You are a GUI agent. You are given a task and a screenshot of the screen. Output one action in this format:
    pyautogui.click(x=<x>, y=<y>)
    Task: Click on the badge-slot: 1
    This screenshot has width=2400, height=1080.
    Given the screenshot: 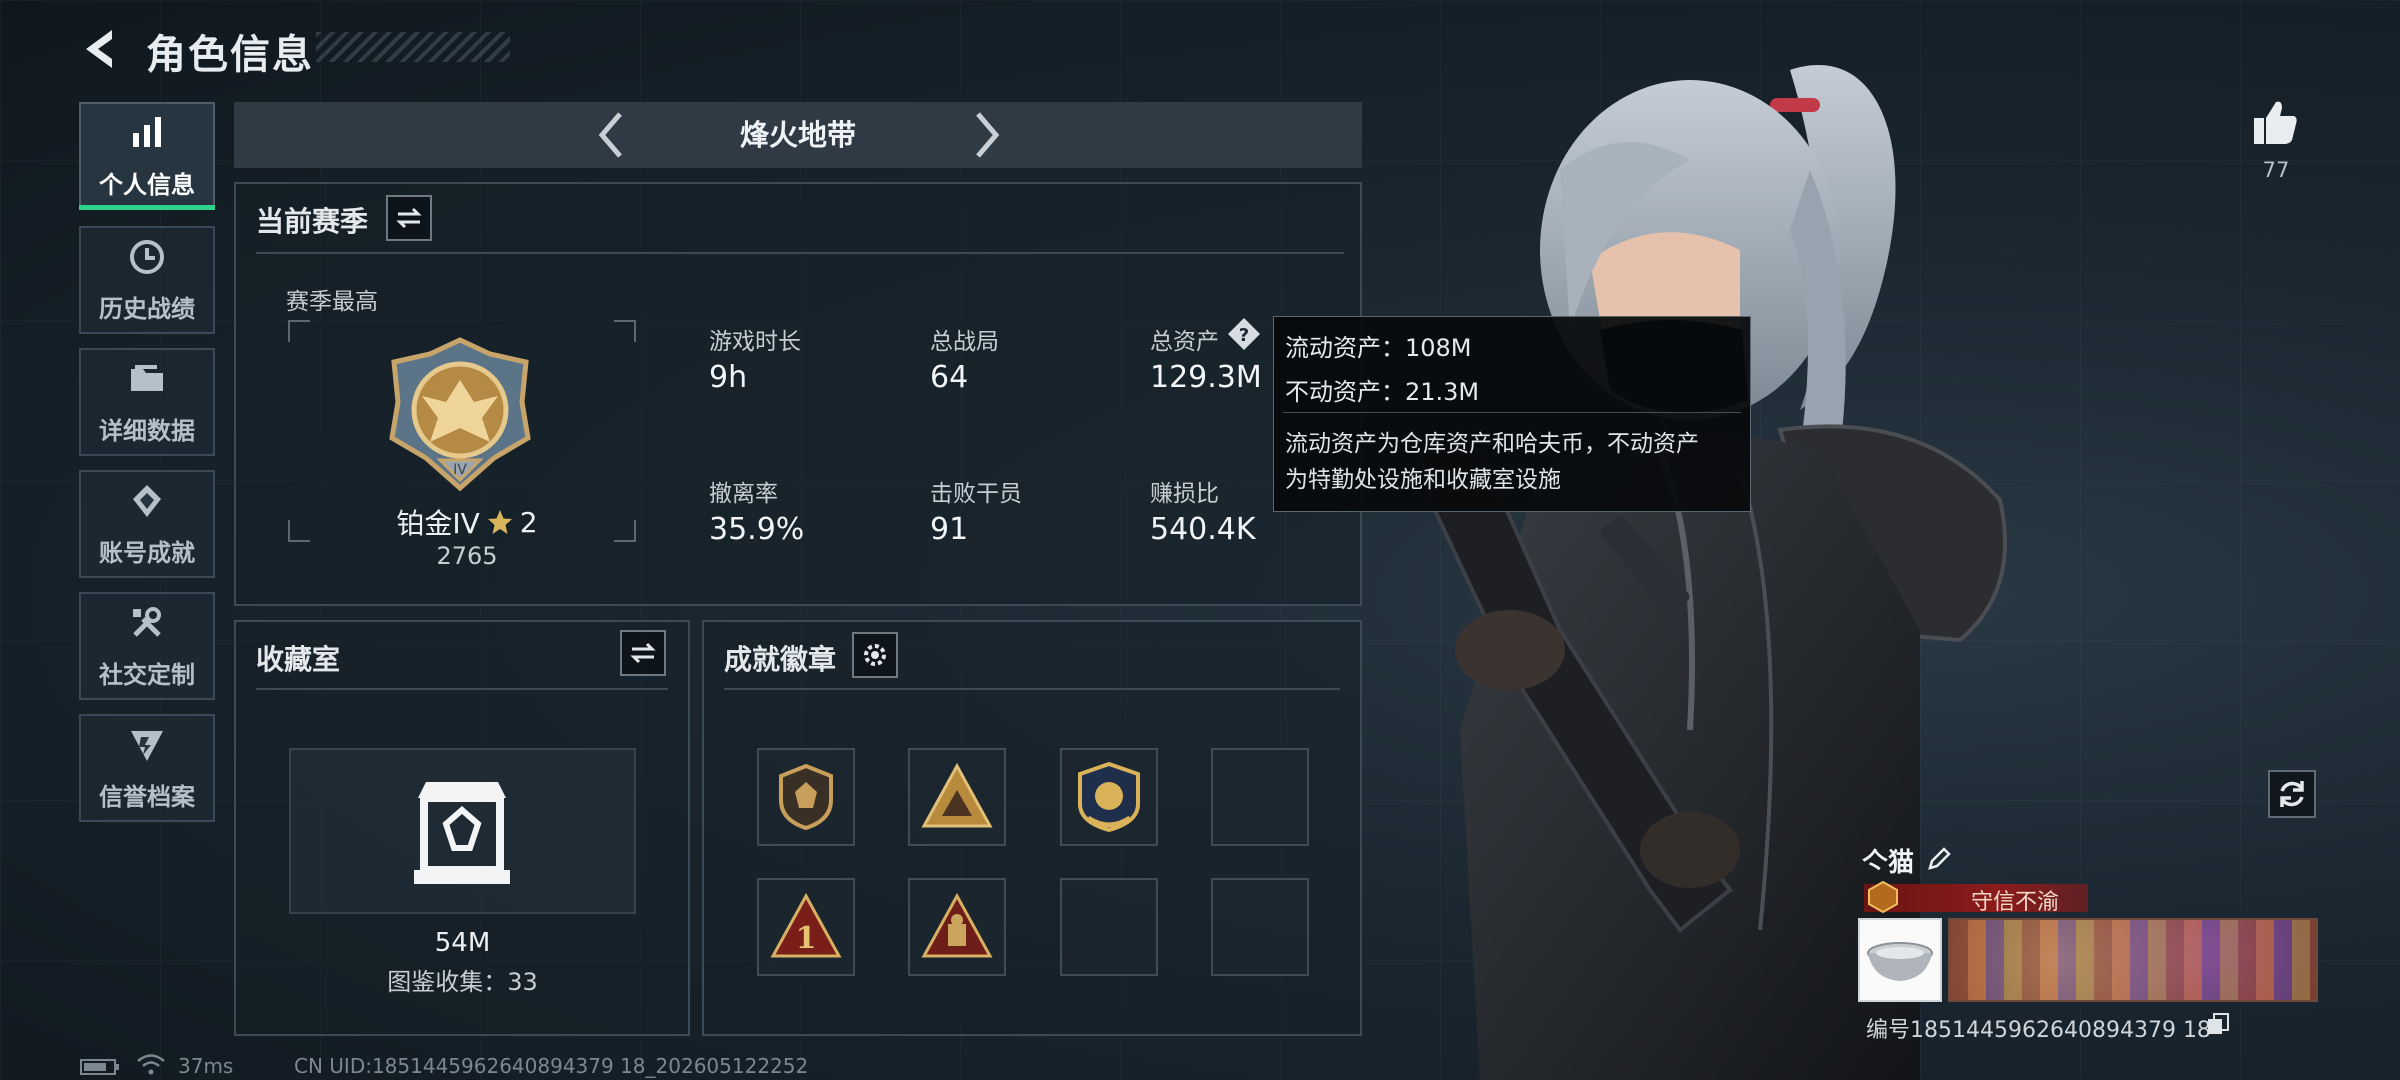 What is the action you would take?
    pyautogui.click(x=806, y=927)
    